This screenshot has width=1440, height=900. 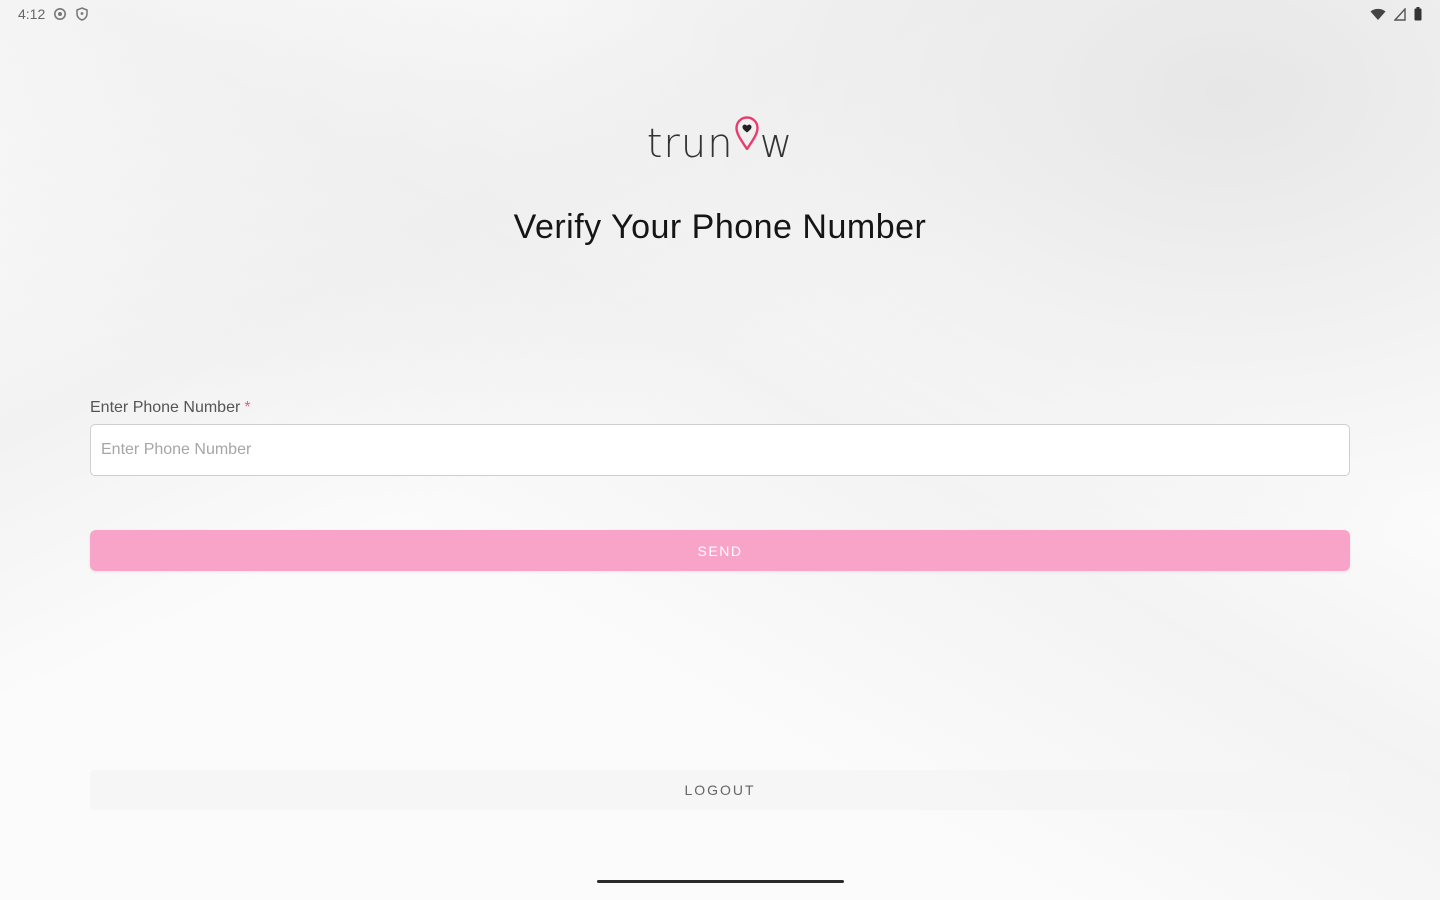 What do you see at coordinates (165, 407) in the screenshot?
I see `phone-number-label-text: Enter Phone Number` at bounding box center [165, 407].